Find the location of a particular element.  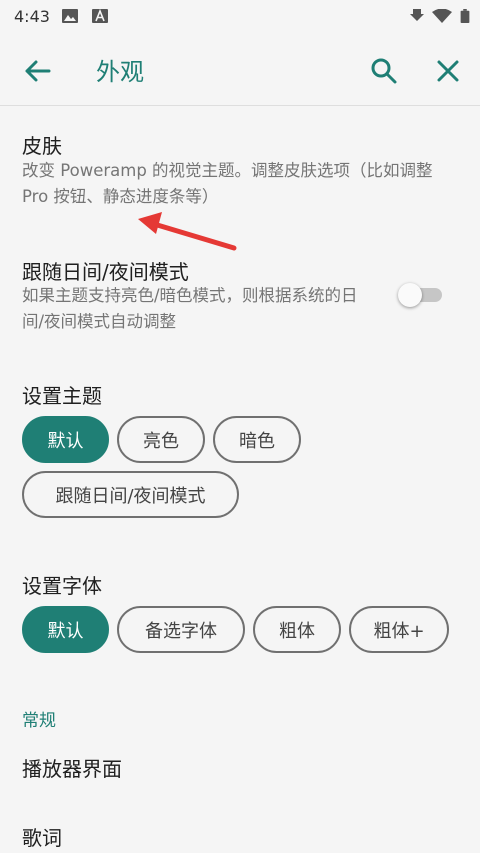

theme-chip-default: 默认 is located at coordinates (65, 439).